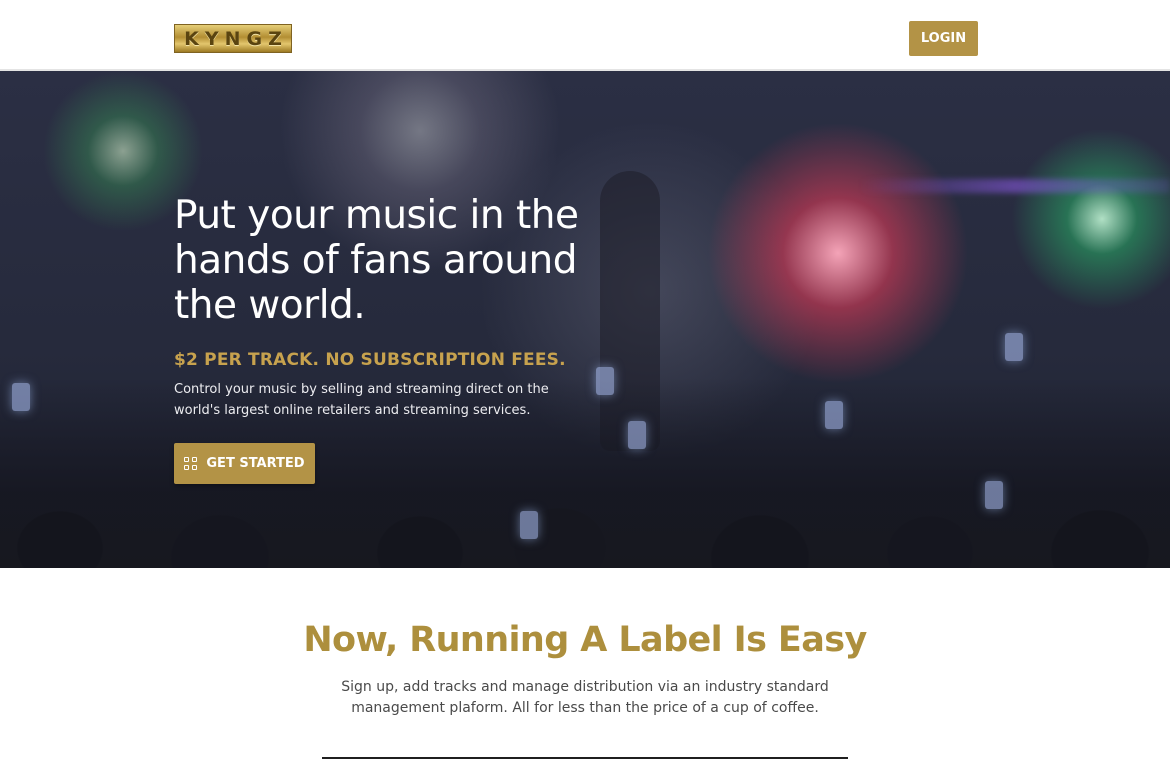 This screenshot has height=760, width=1170. What do you see at coordinates (191, 463) in the screenshot?
I see `grid-icon` at bounding box center [191, 463].